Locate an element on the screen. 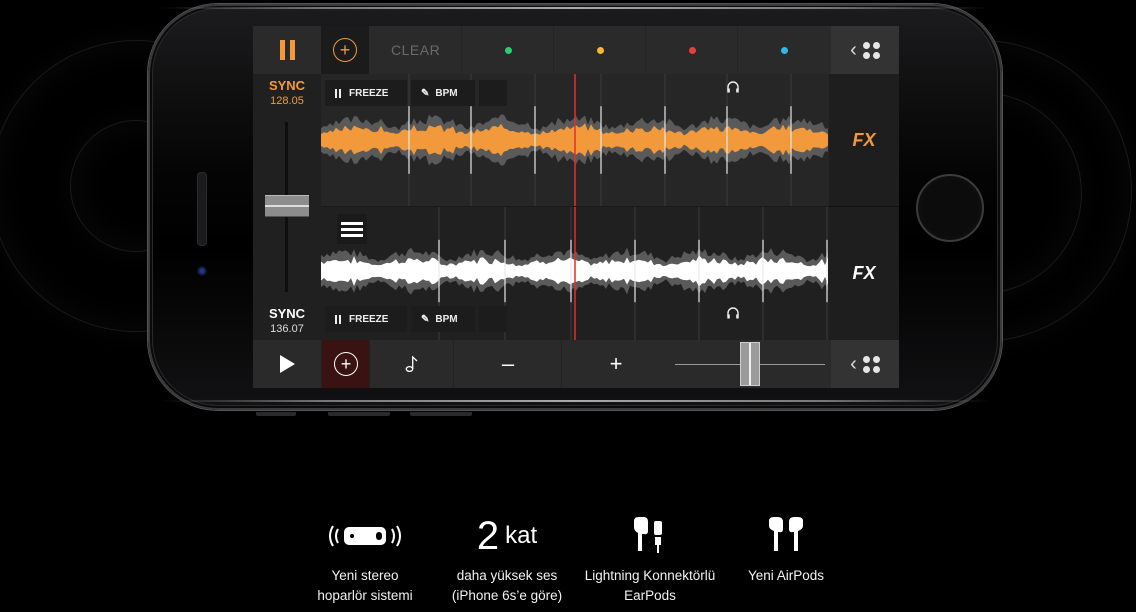  minus-icon: – is located at coordinates (508, 363).